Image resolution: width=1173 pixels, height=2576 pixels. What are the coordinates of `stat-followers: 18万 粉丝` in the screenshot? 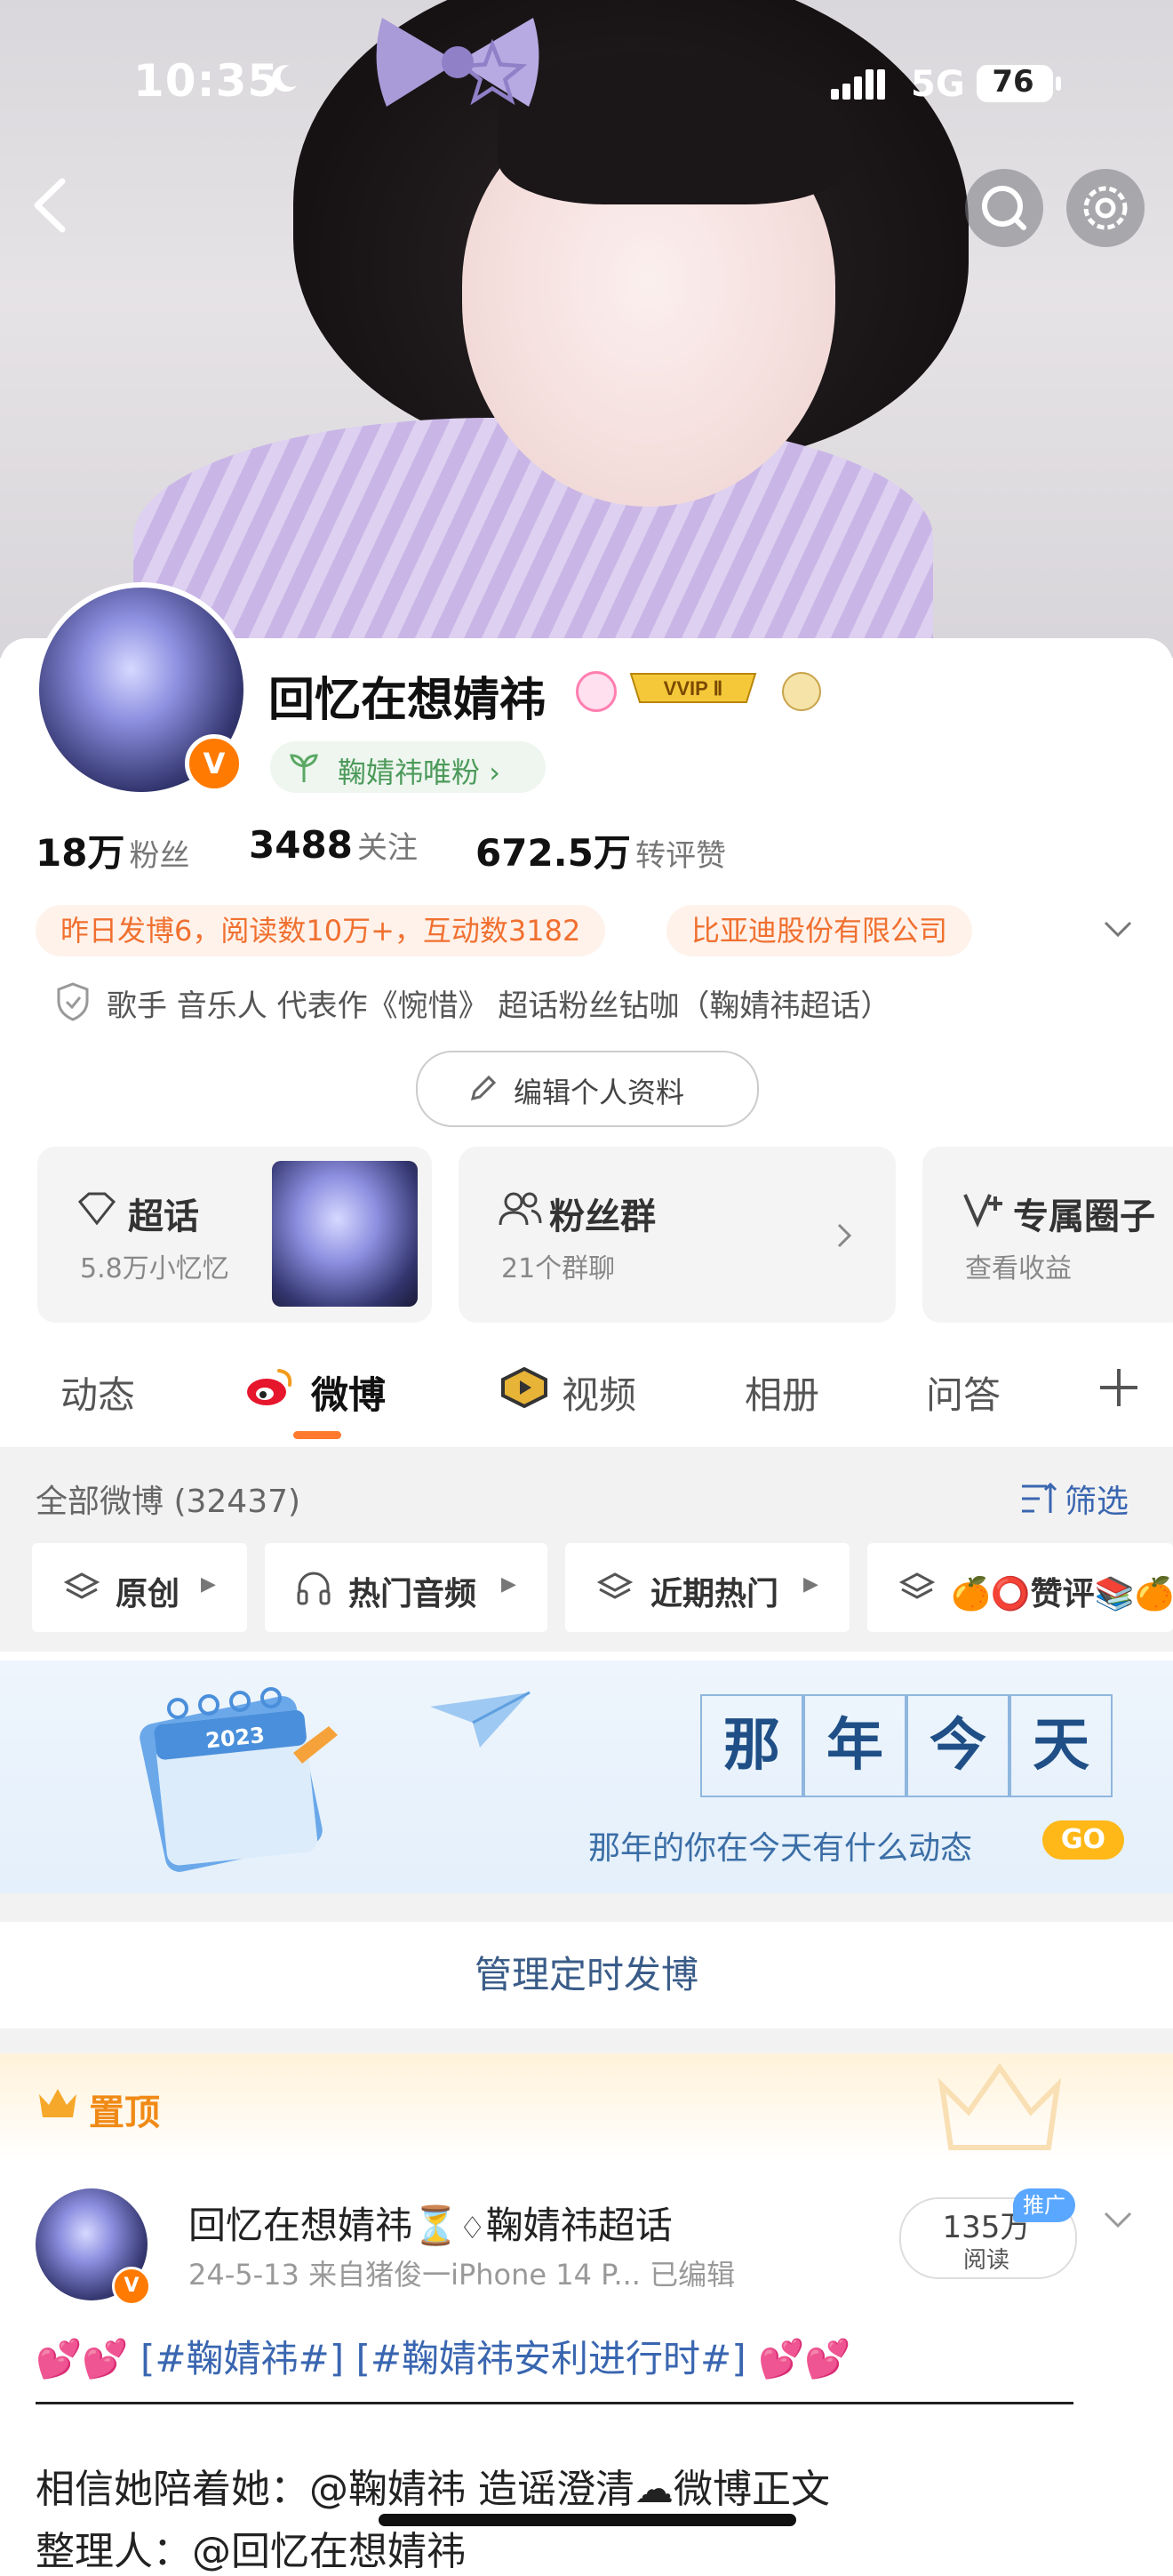 It's located at (113, 850).